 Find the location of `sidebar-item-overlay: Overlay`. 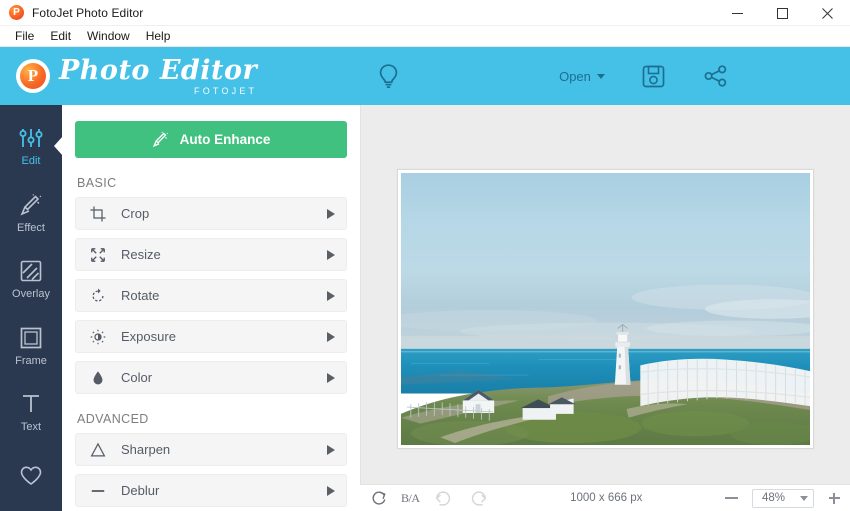

sidebar-item-overlay: Overlay is located at coordinates (31, 279).